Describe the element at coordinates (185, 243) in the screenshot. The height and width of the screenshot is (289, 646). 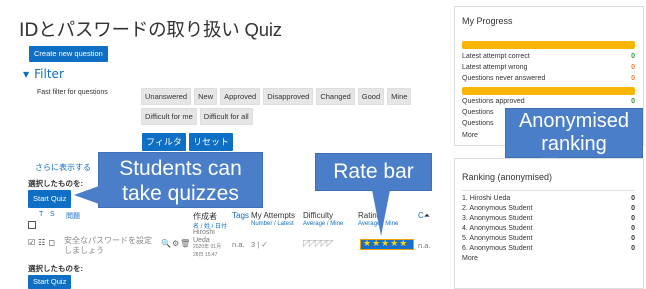
I see `delete-icon: 🗑` at that location.